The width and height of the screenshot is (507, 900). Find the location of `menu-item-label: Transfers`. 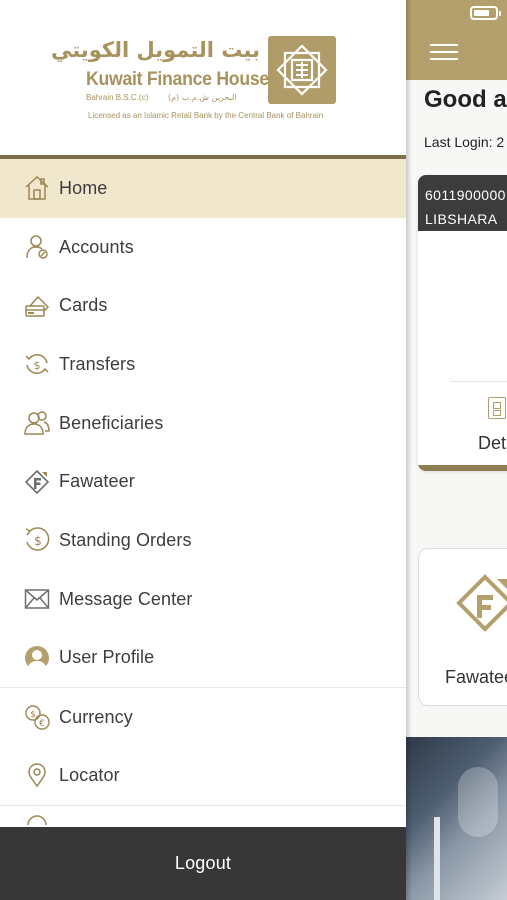

menu-item-label: Transfers is located at coordinates (97, 363).